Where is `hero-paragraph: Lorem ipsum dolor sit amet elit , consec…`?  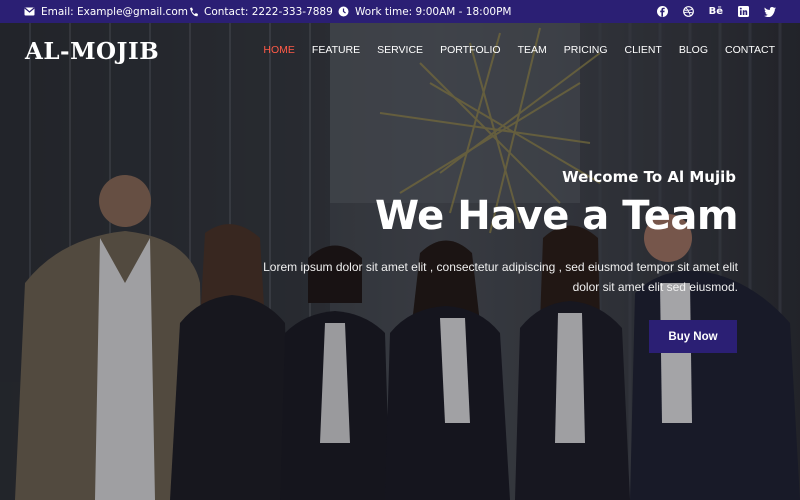 hero-paragraph: Lorem ipsum dolor sit amet elit , consec… is located at coordinates (500, 277).